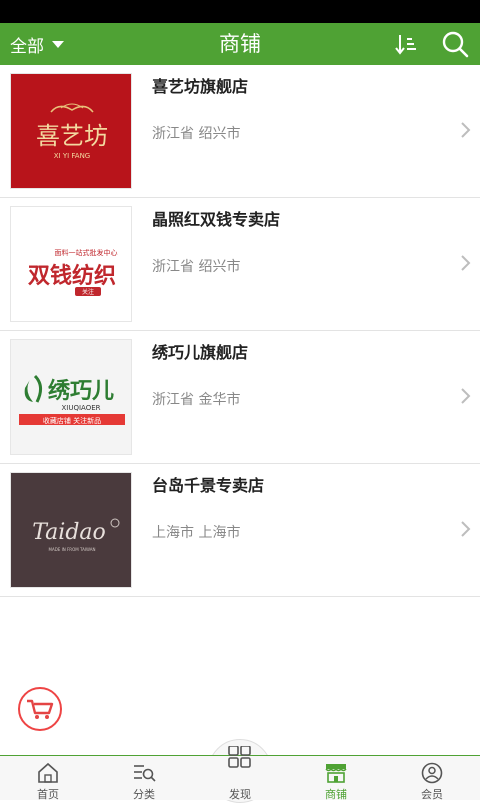  I want to click on top-bar: 全部 商铺, so click(240, 44).